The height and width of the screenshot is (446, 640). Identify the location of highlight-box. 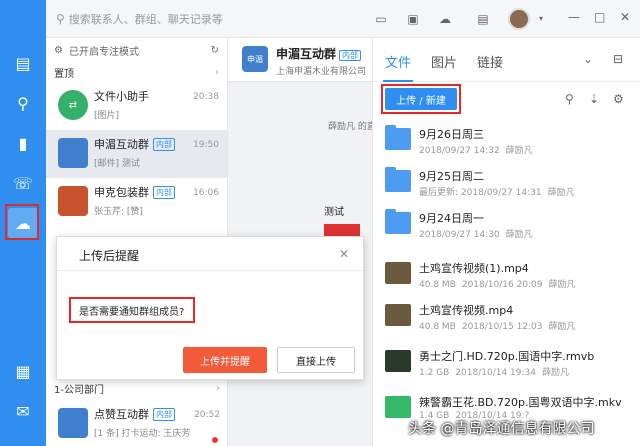
(22, 222).